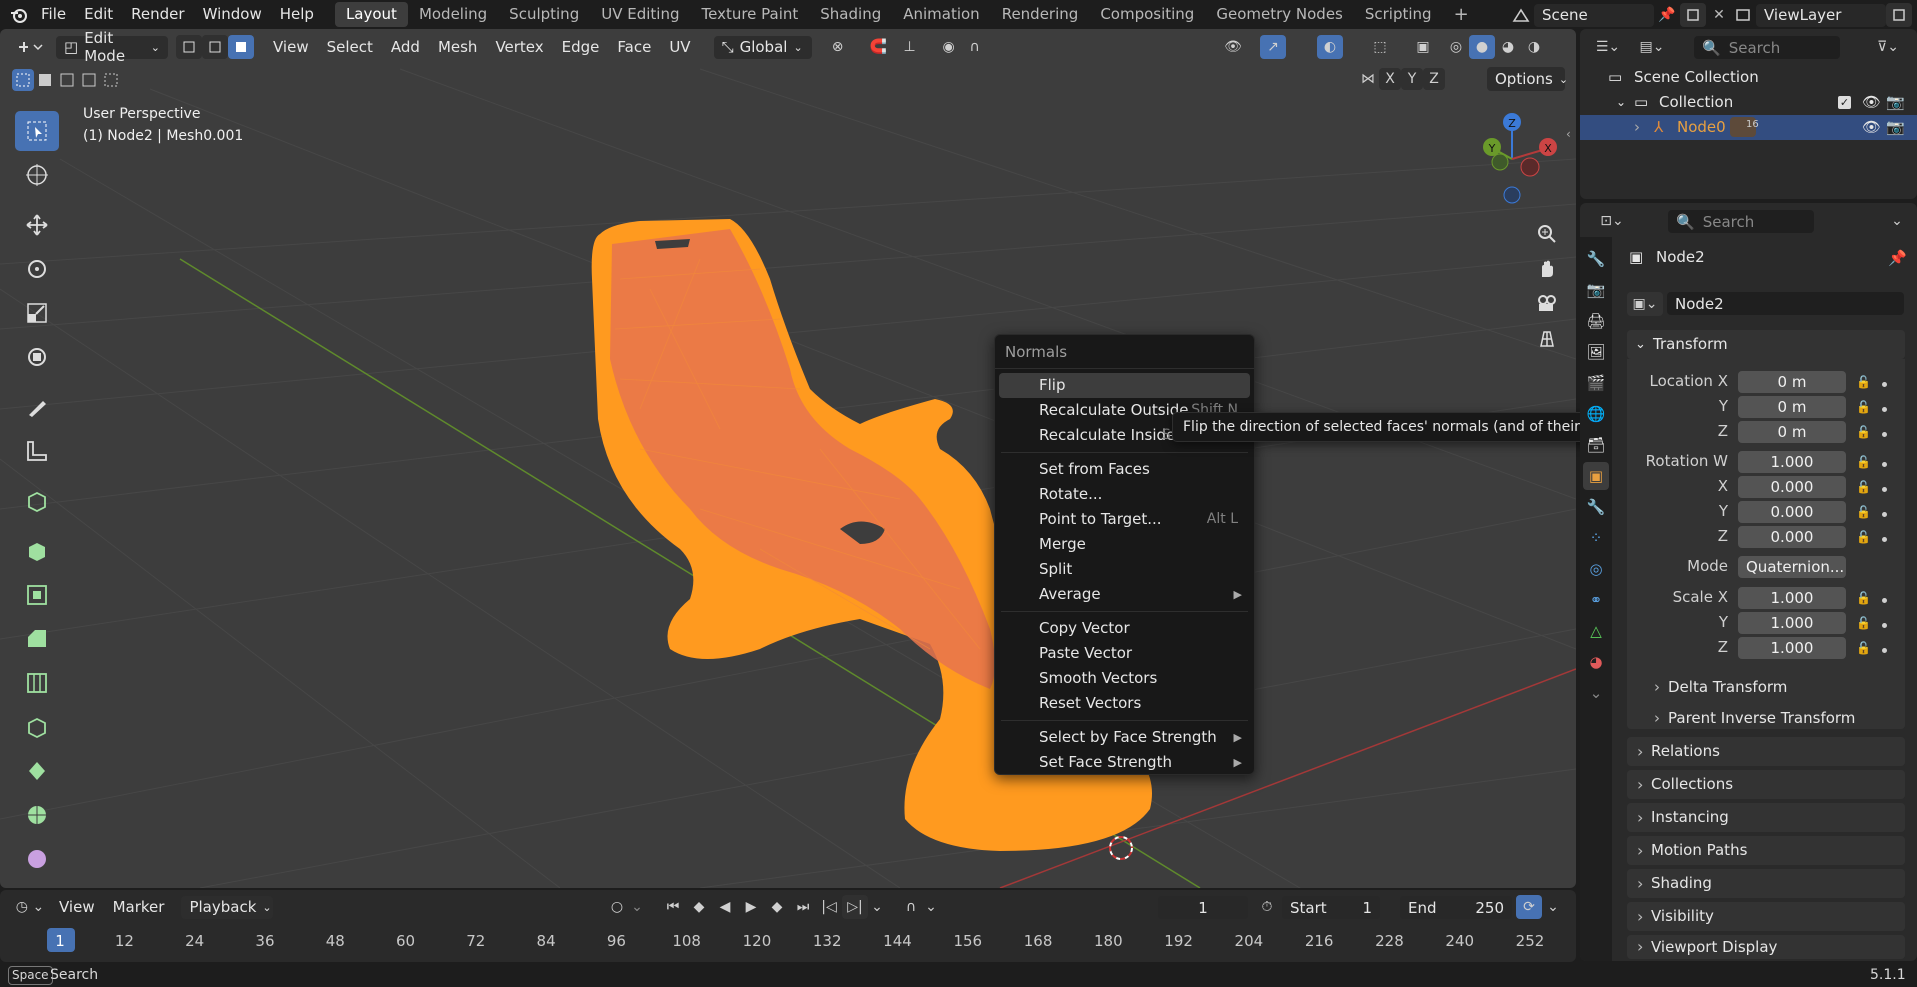  I want to click on pan-hand-icon, so click(1547, 269).